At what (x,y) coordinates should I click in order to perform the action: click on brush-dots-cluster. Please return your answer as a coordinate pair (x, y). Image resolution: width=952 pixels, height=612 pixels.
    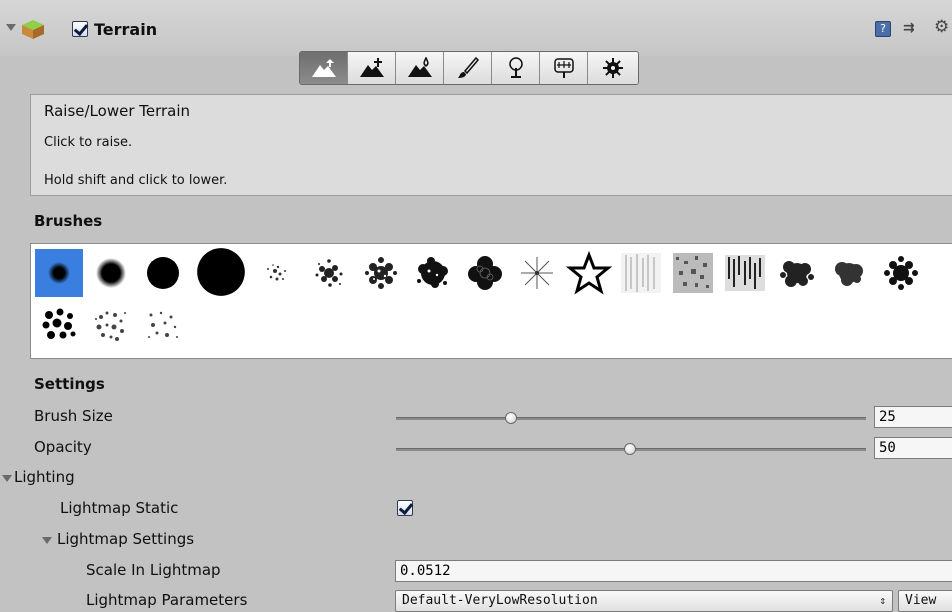
    Looking at the image, I should click on (59, 325).